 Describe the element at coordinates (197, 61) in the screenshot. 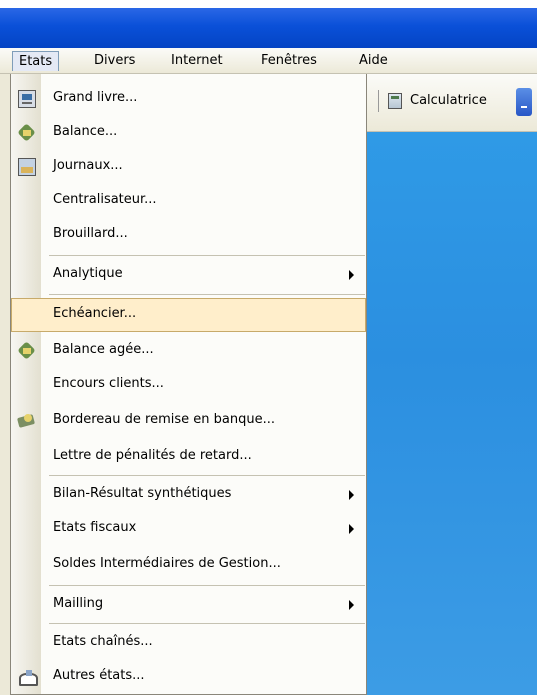

I see `menu-internet: Internet` at that location.